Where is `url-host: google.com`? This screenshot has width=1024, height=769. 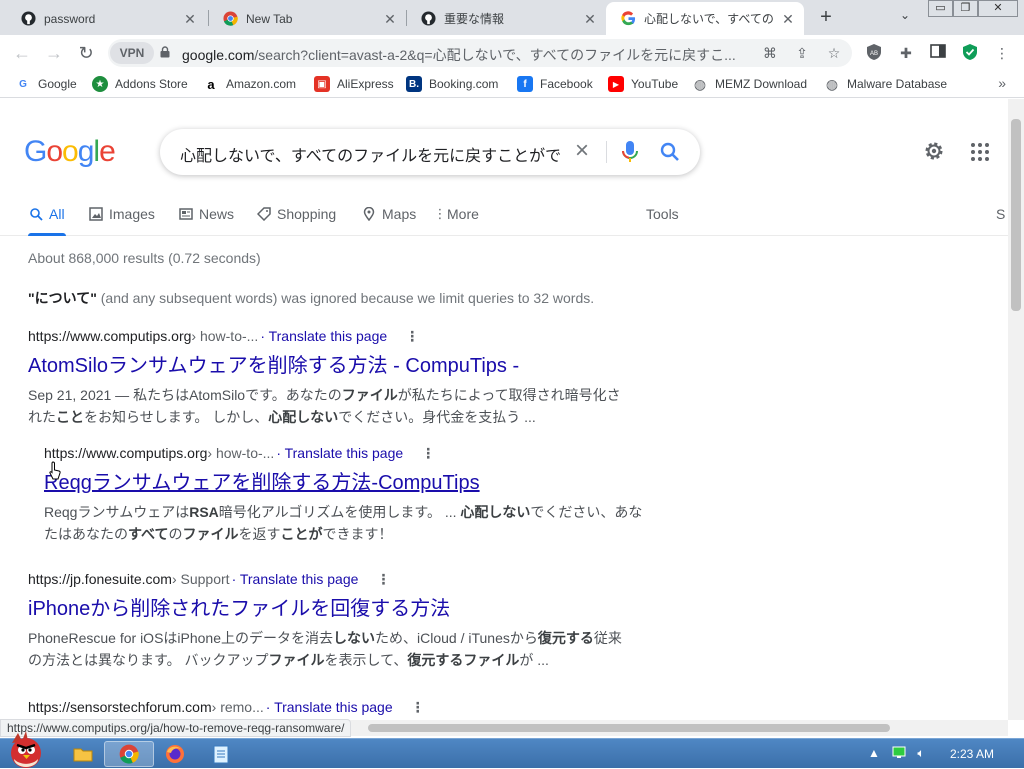 url-host: google.com is located at coordinates (218, 55).